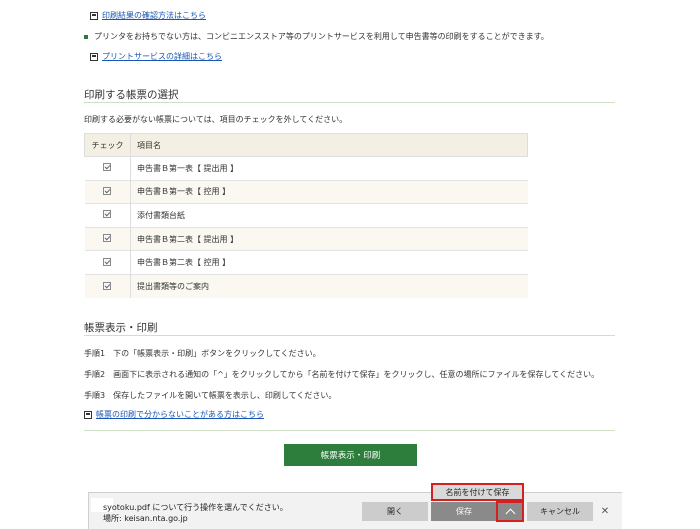  I want to click on selection-description: 印刷する必要がない帳票については、項目のチェックを外してください。, so click(216, 119).